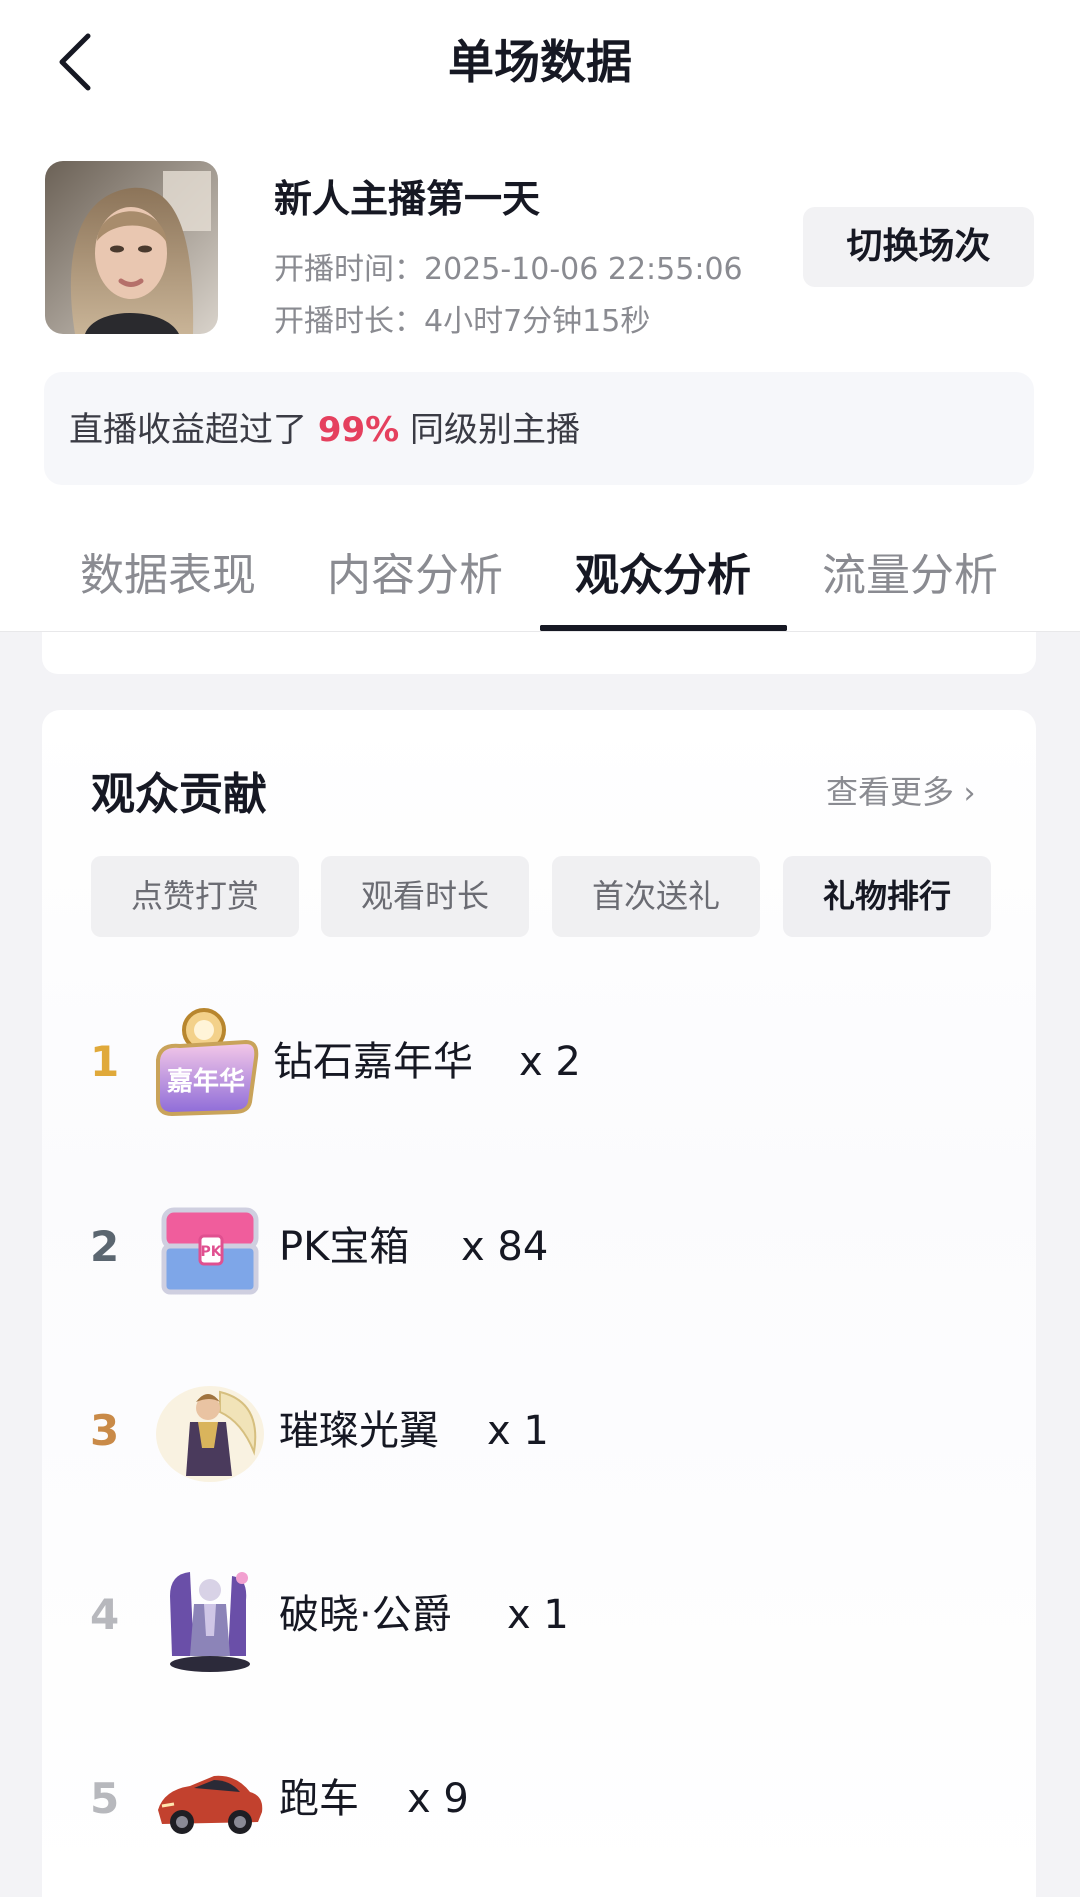 This screenshot has height=1897, width=1080. I want to click on previous-card-bottom, so click(539, 653).